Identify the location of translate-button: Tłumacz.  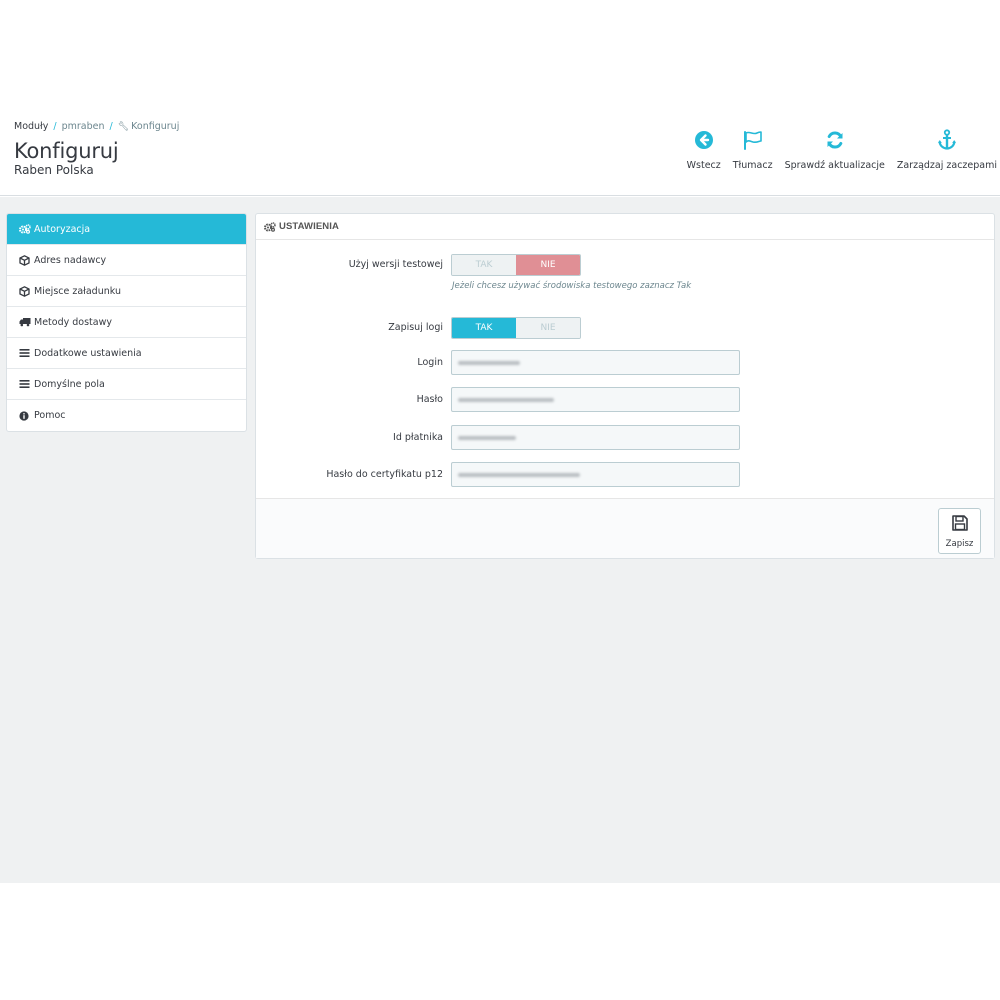
(753, 149).